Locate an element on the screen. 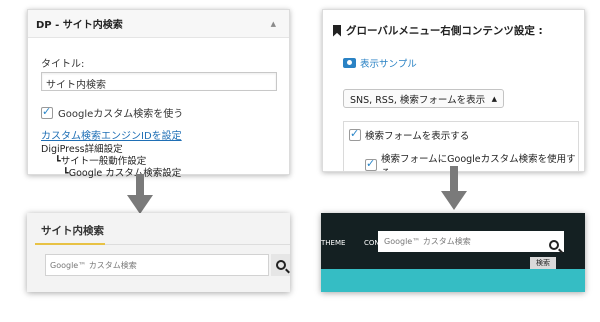 The width and height of the screenshot is (600, 322). show-search-option: ✓ 検索フォームを表示する is located at coordinates (409, 134).